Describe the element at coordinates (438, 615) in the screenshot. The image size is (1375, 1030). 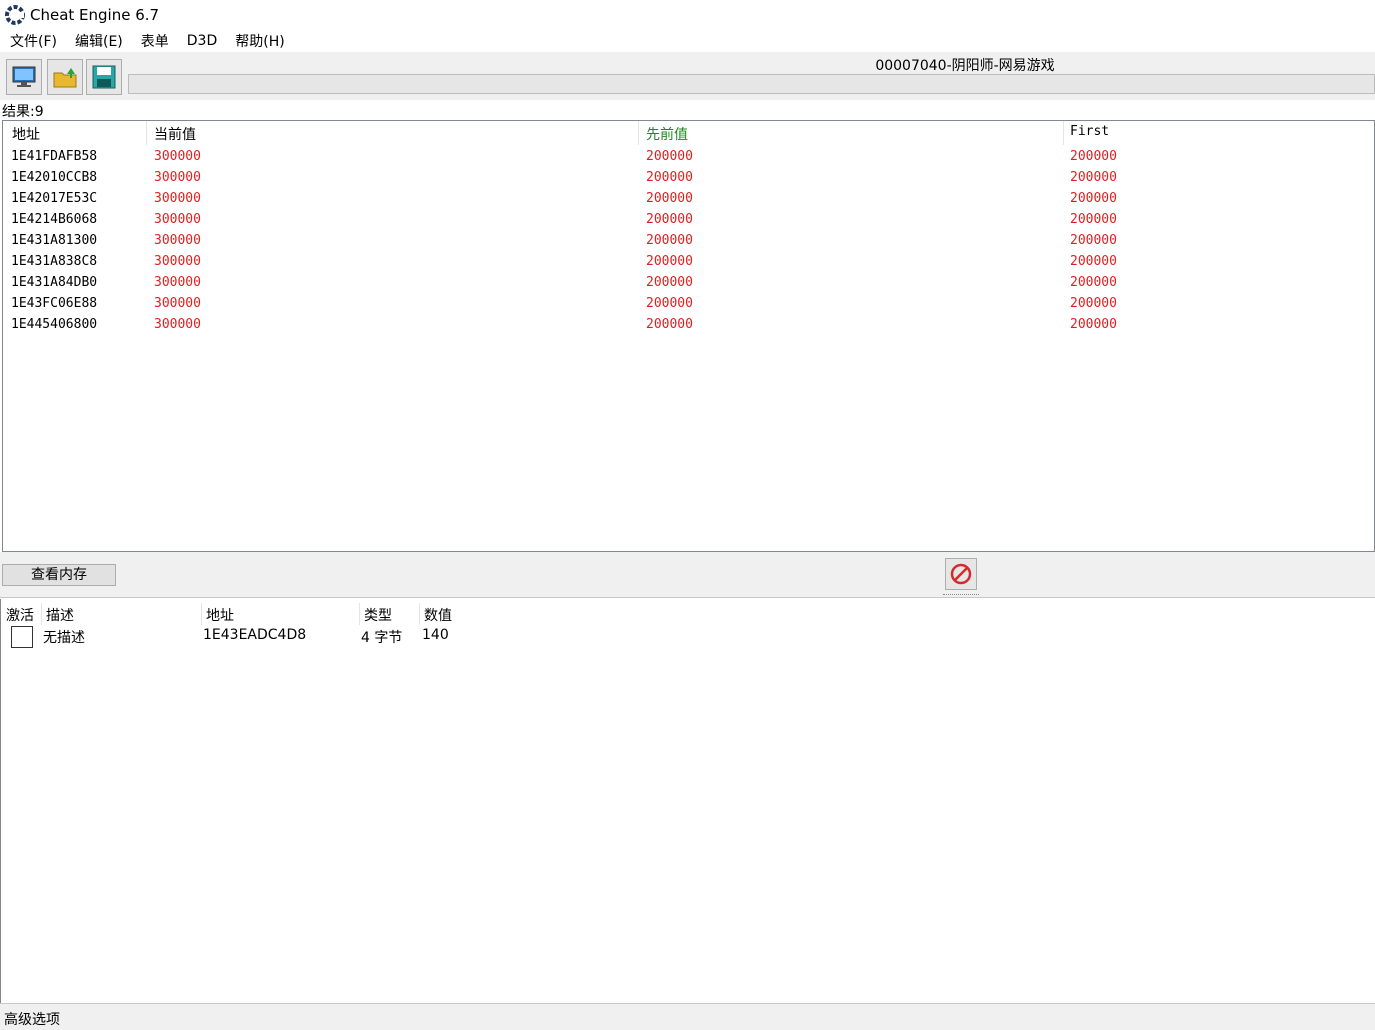
I see `column-header-value: 数值` at that location.